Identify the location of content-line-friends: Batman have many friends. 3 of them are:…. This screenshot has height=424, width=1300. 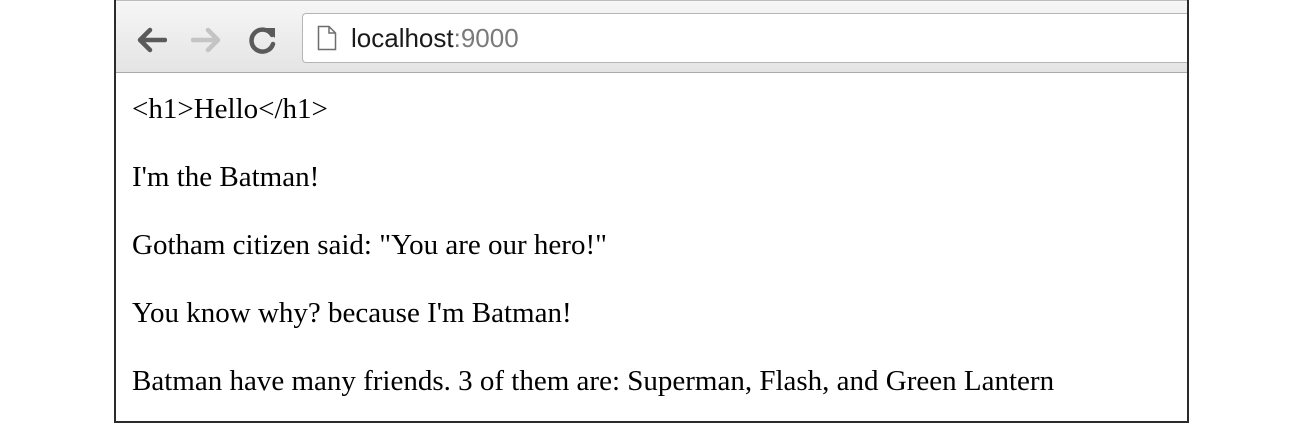
(593, 381).